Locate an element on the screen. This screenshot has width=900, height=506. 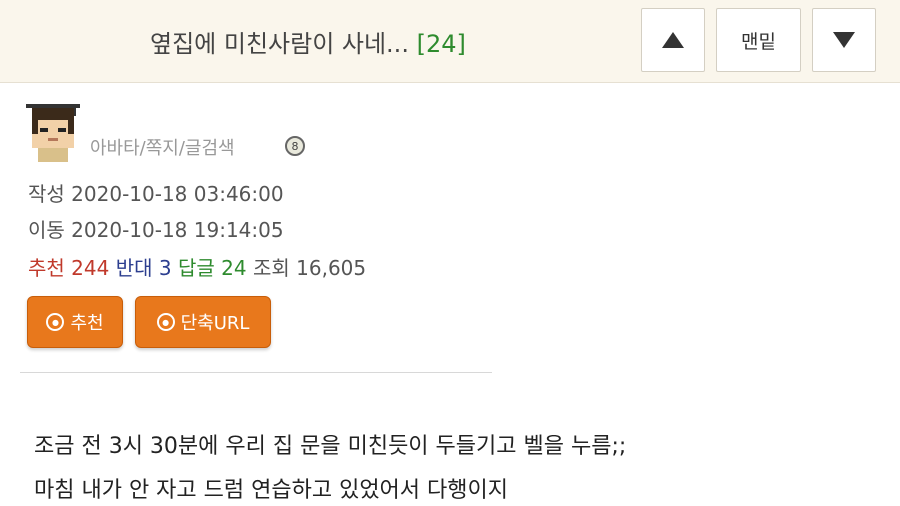
recommend-button-label: 추천 is located at coordinates (87, 323).